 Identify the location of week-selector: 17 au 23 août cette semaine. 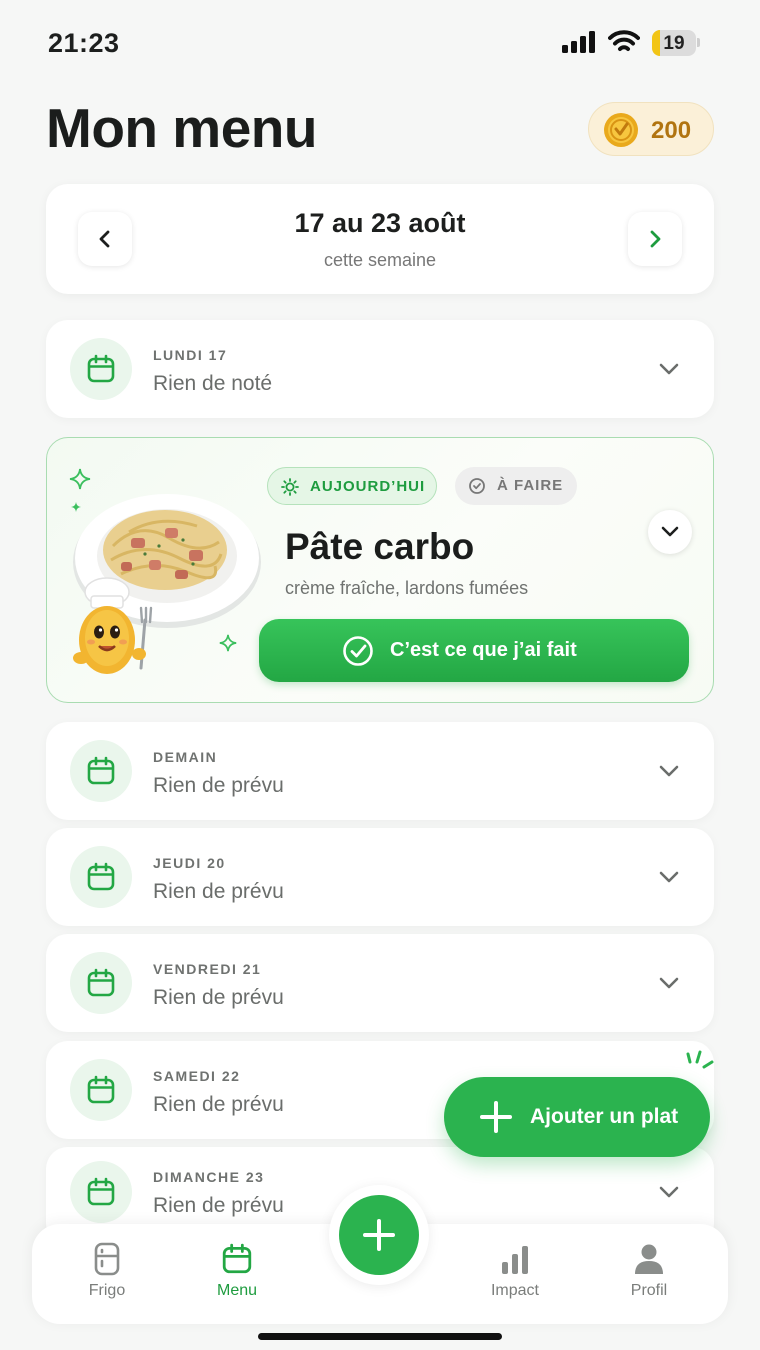
(380, 239).